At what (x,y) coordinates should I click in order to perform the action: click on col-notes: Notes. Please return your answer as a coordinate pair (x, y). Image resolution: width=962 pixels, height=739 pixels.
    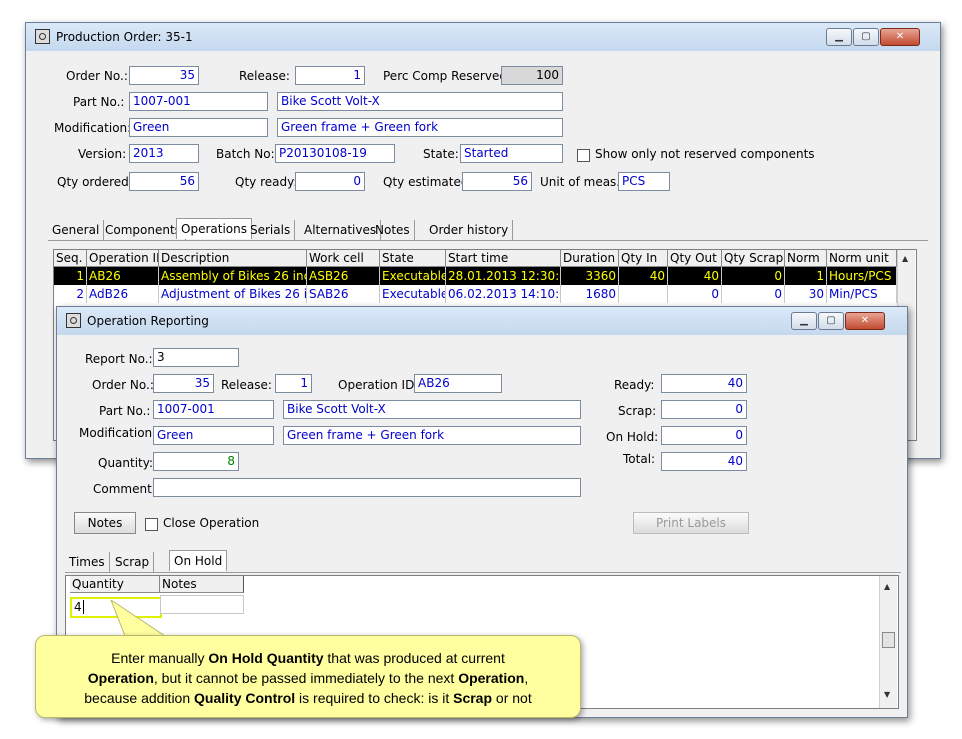
    Looking at the image, I should click on (202, 584).